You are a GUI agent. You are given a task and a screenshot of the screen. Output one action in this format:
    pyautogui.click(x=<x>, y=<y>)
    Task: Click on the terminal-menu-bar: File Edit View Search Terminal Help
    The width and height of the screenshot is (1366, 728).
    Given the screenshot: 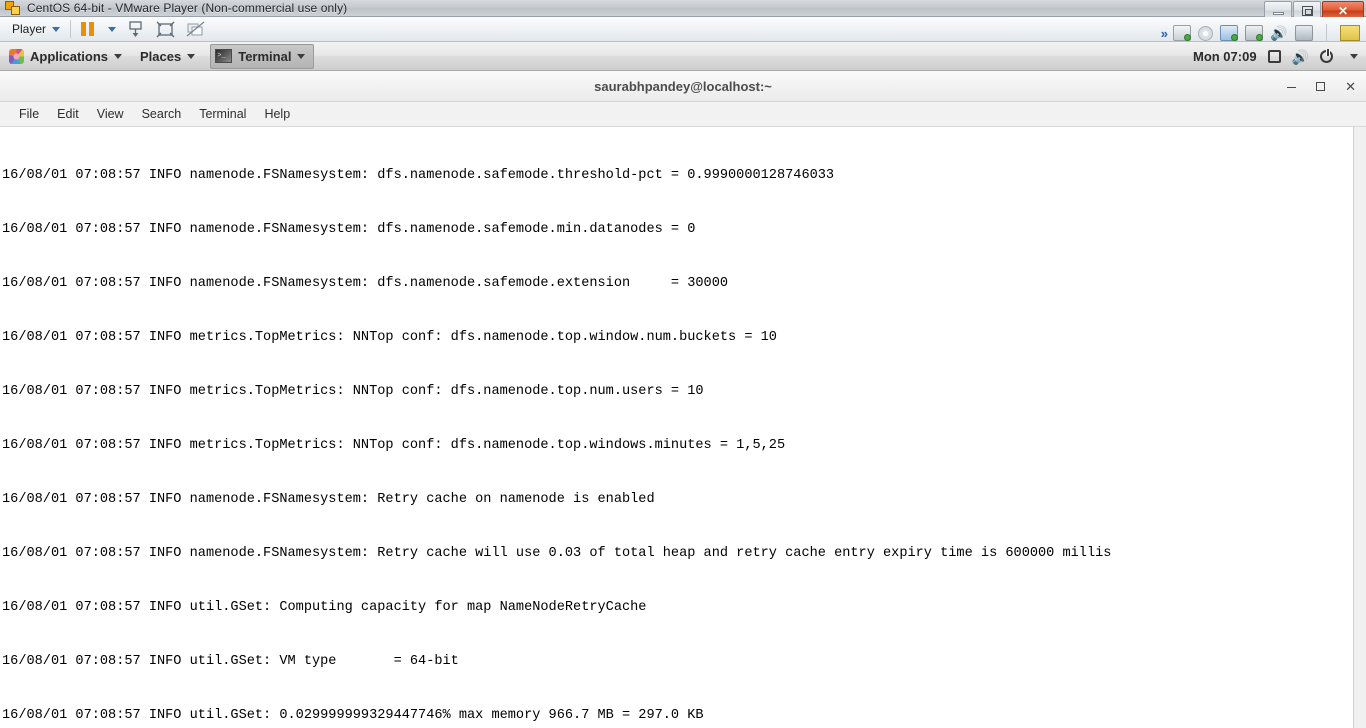 What is the action you would take?
    pyautogui.click(x=683, y=114)
    